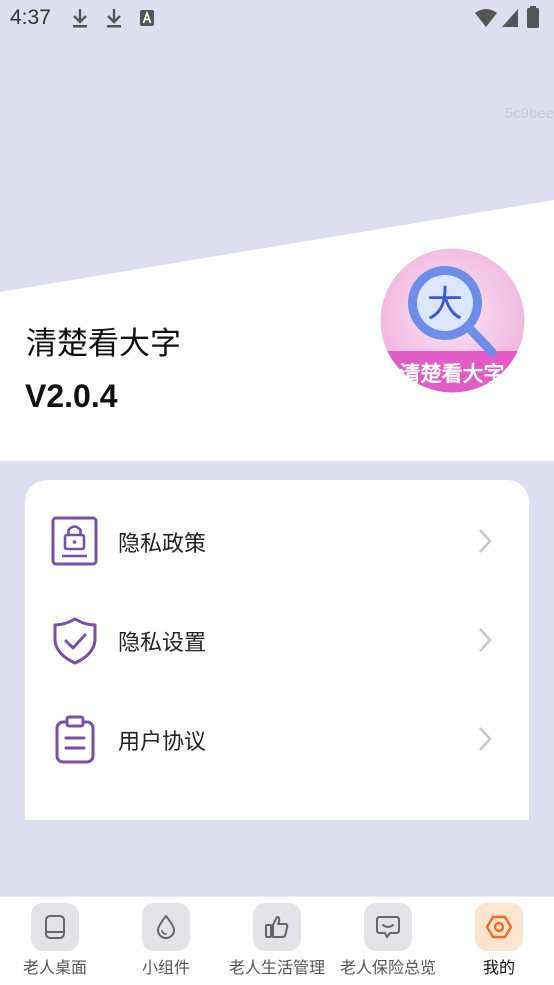 This screenshot has width=554, height=985. Describe the element at coordinates (71, 396) in the screenshot. I see `app-version: V2.0.4` at that location.